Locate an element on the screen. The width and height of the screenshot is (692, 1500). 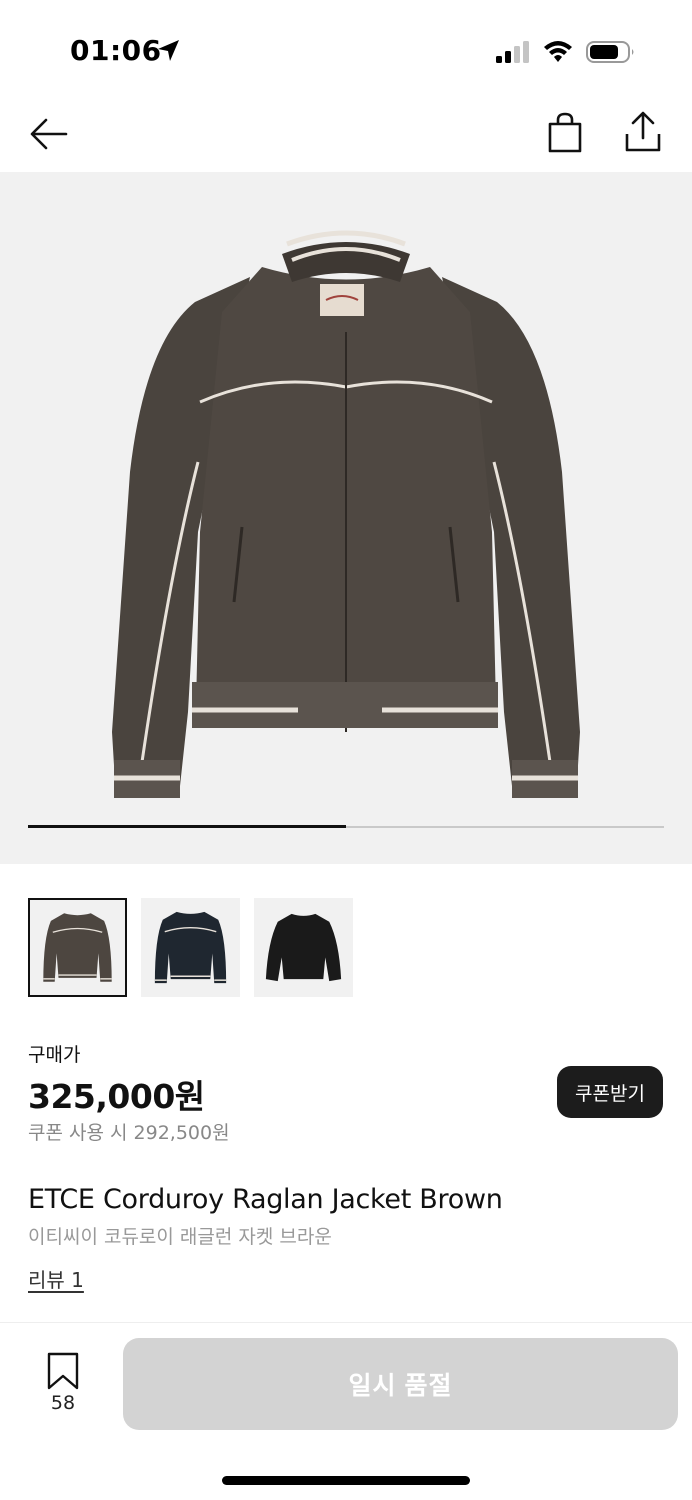
thumbnail-navy is located at coordinates (190, 947).